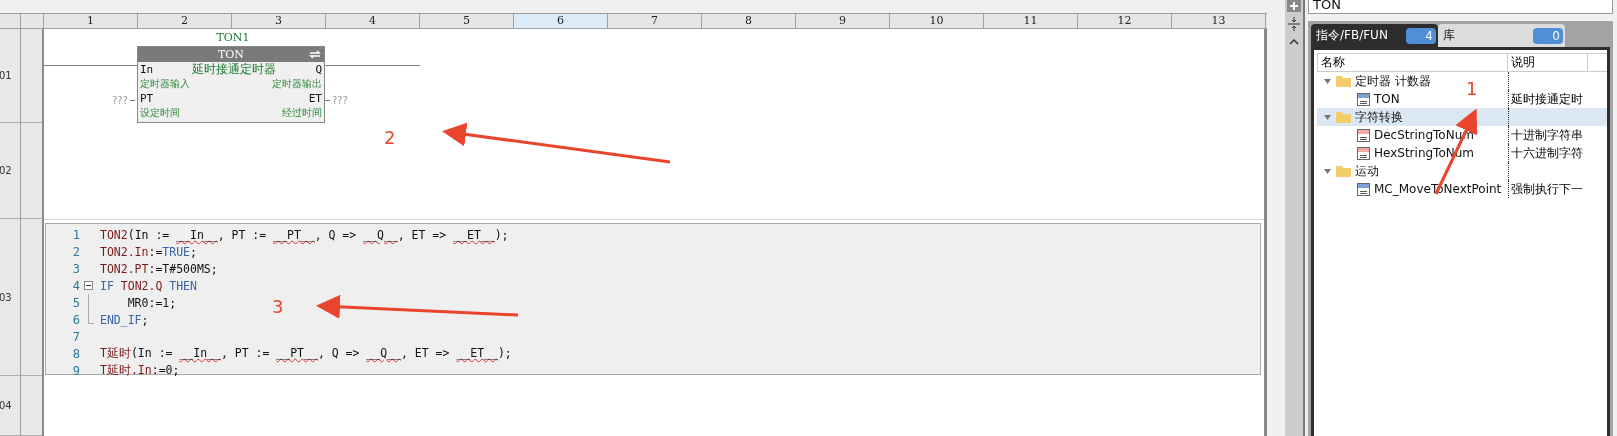  I want to click on pin-description: 设定时间, so click(160, 112).